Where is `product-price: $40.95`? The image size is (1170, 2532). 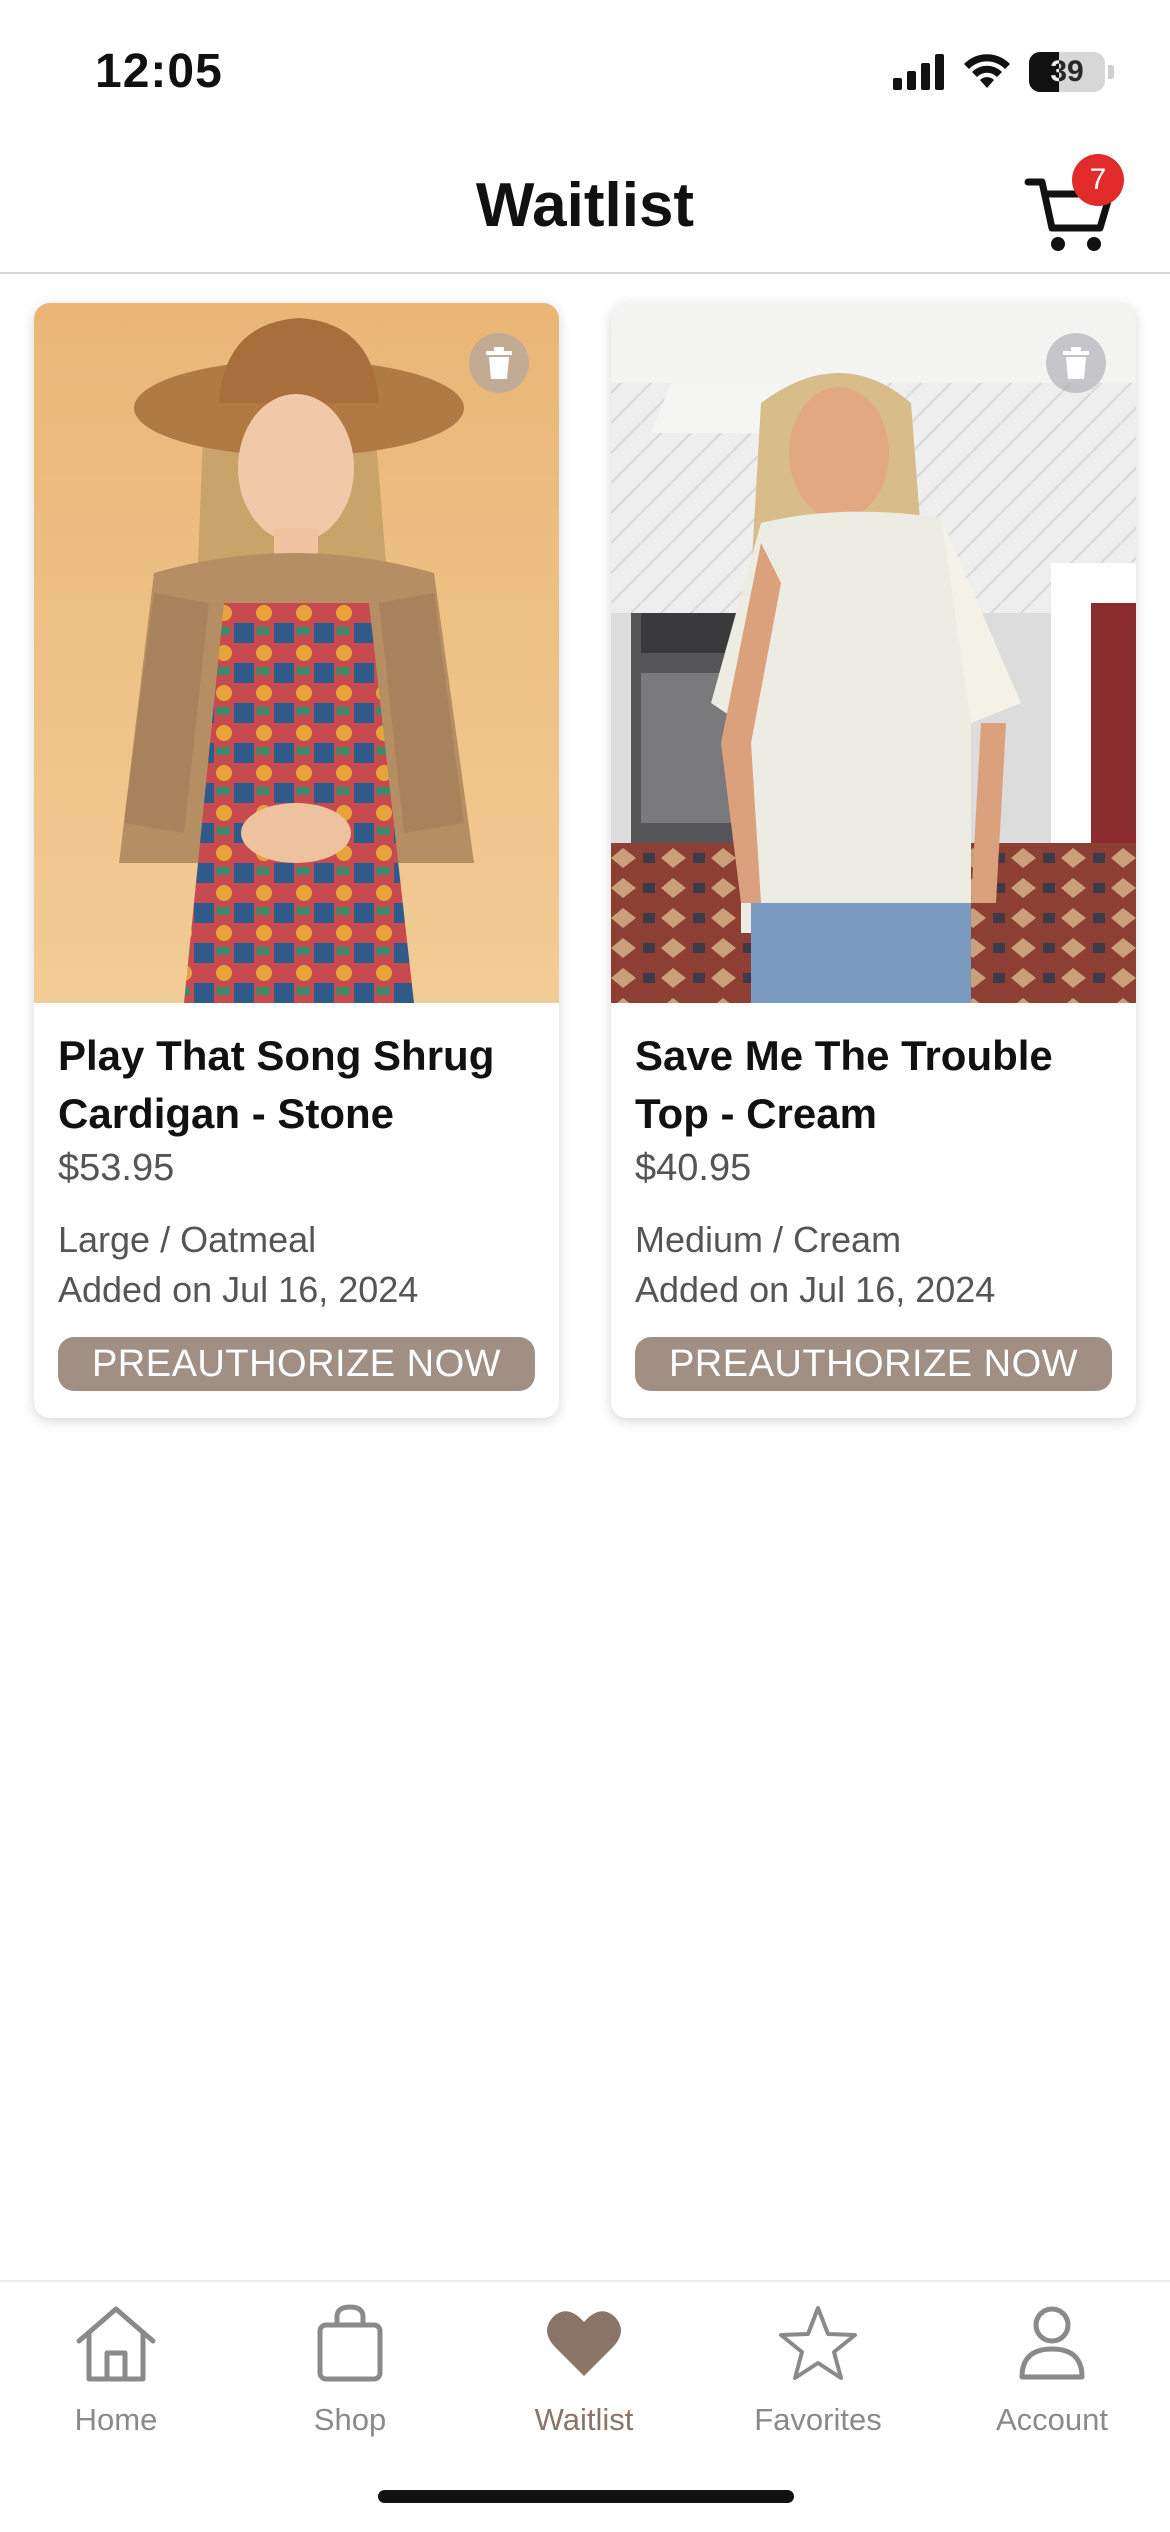 product-price: $40.95 is located at coordinates (693, 1168).